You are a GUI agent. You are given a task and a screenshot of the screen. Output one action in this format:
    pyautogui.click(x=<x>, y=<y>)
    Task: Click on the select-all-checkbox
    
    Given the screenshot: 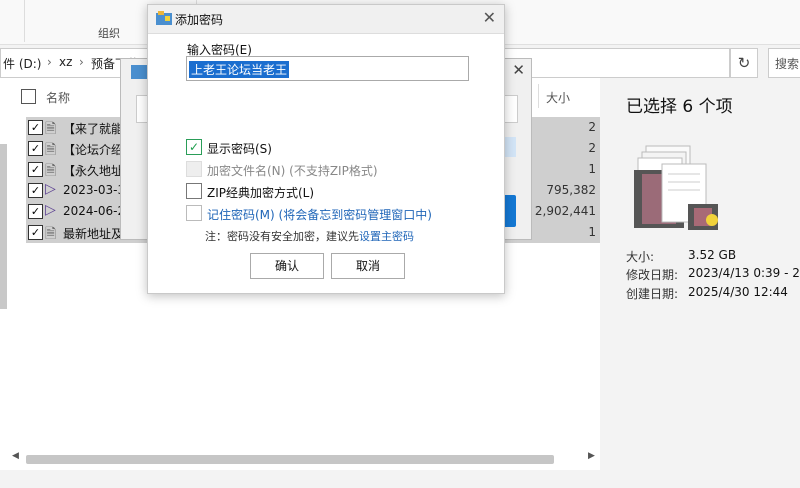 What is the action you would take?
    pyautogui.click(x=28, y=96)
    